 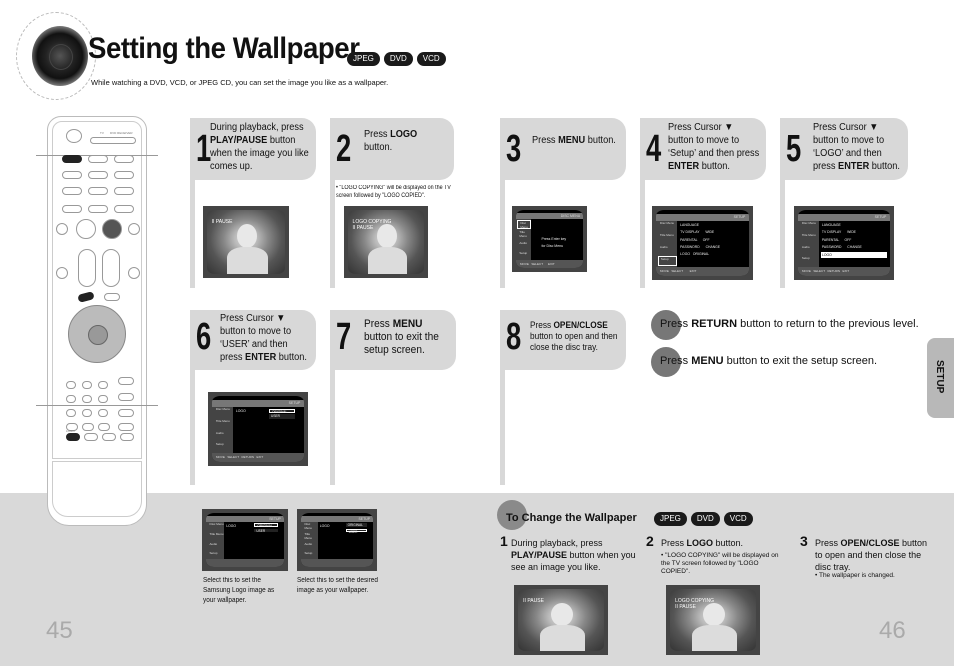 I want to click on play-pause-button-icon, so click(x=112, y=229).